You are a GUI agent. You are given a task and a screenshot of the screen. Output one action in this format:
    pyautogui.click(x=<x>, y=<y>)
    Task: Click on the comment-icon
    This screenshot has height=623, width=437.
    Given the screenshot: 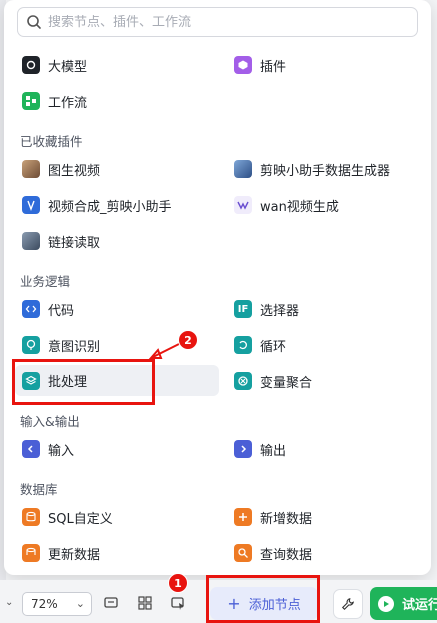 What is the action you would take?
    pyautogui.click(x=111, y=603)
    